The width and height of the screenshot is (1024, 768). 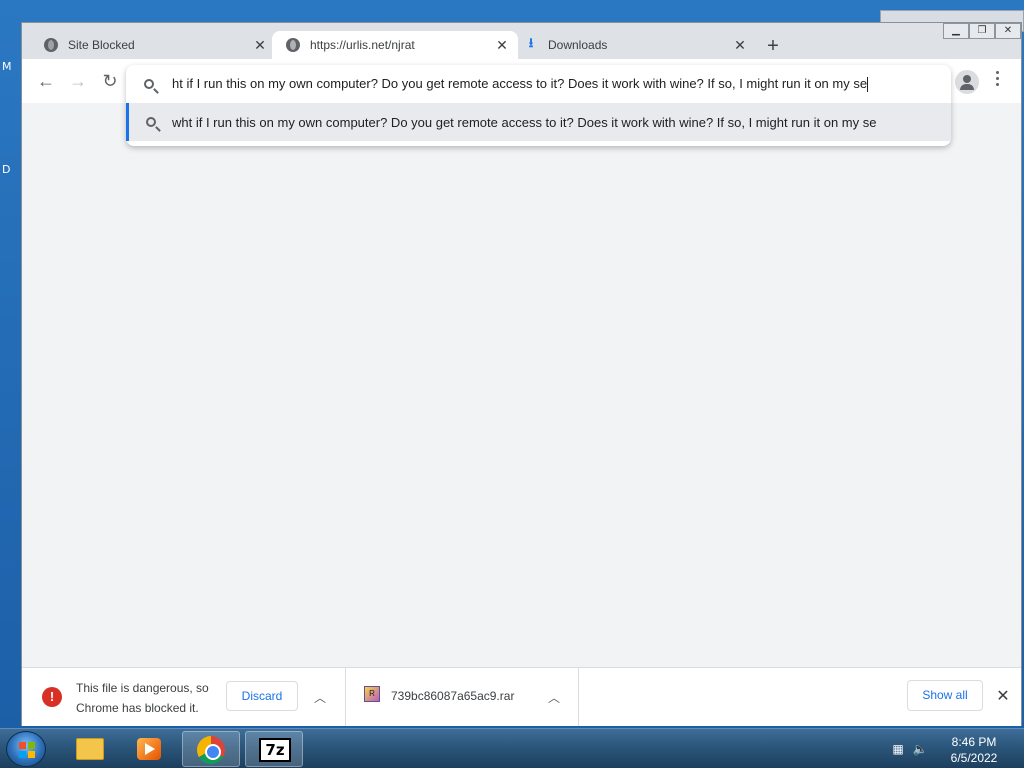 I want to click on new-tab-button: +, so click(x=773, y=46).